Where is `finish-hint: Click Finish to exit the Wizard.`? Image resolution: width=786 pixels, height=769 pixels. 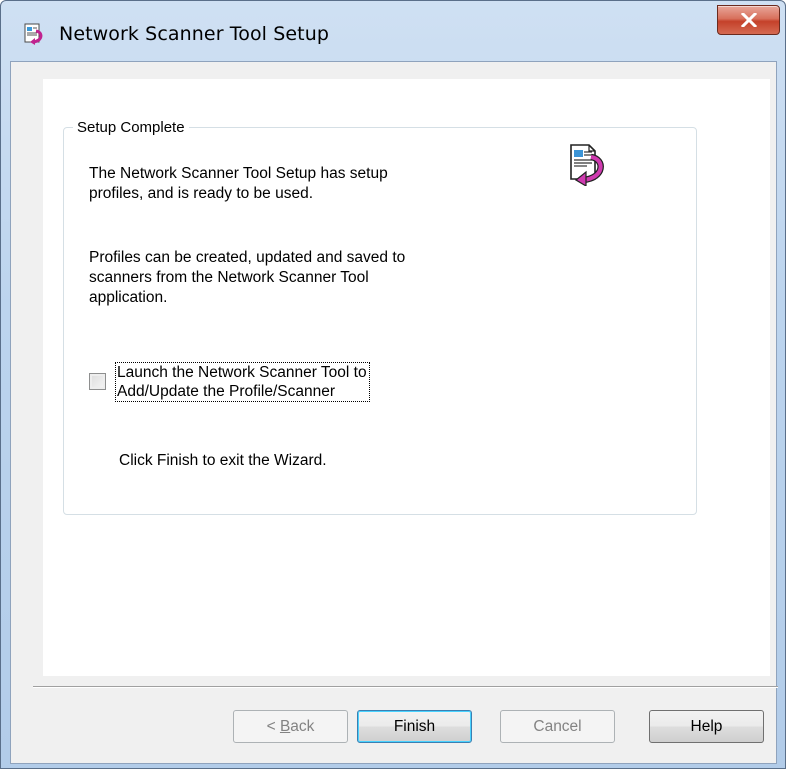 finish-hint: Click Finish to exit the Wizard. is located at coordinates (223, 460).